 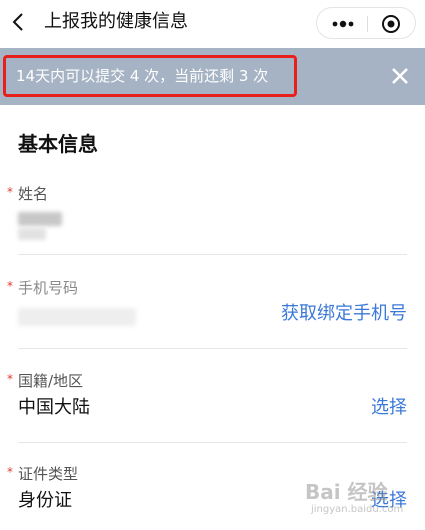 What do you see at coordinates (212, 218) in the screenshot?
I see `name-field: * 姓名` at bounding box center [212, 218].